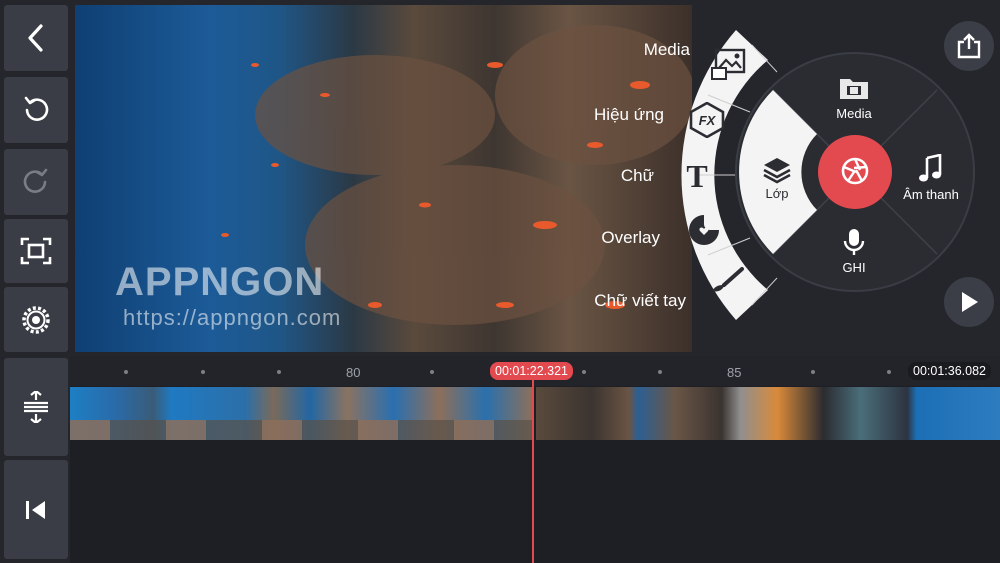  I want to click on fullscreen-icon, so click(36, 251).